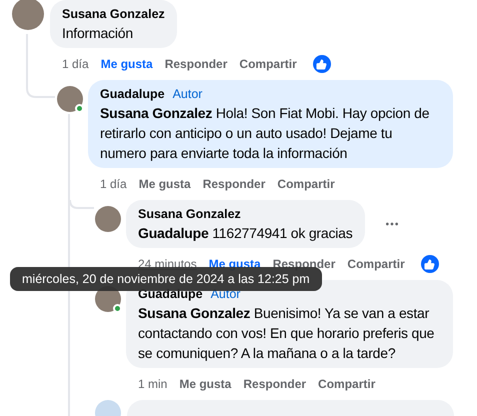 The height and width of the screenshot is (416, 477). What do you see at coordinates (98, 33) in the screenshot?
I see `comment-text: Información` at bounding box center [98, 33].